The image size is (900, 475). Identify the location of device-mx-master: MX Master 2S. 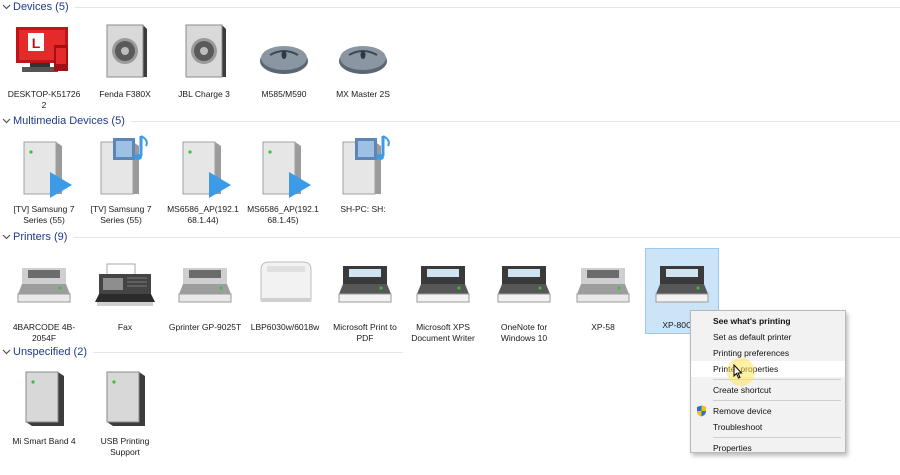
(363, 59).